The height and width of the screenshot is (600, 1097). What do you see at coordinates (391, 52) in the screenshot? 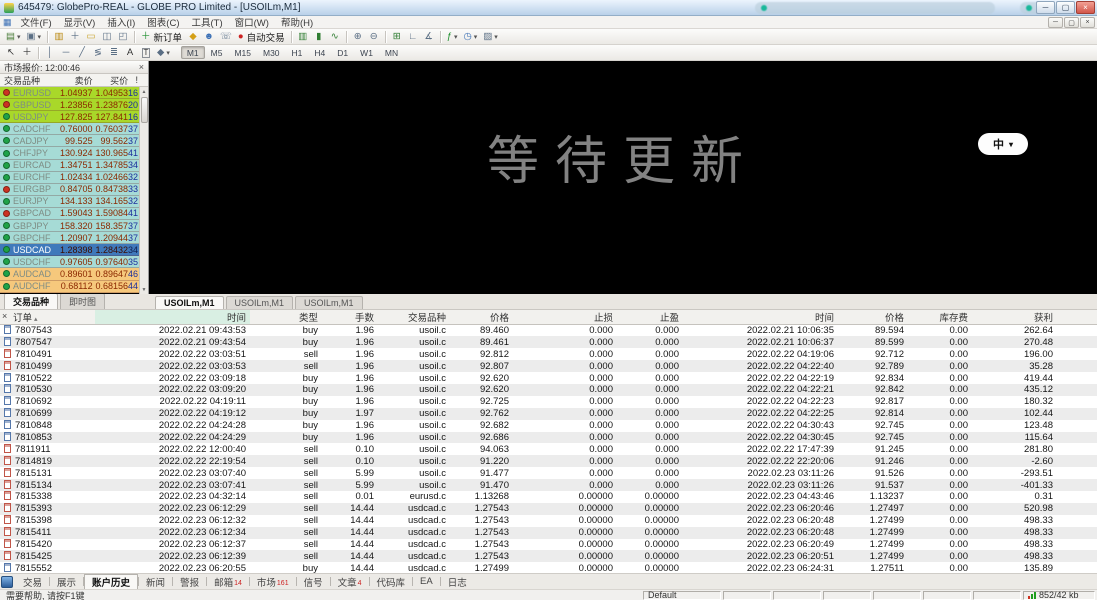
I see `timeframe-mn: MN` at bounding box center [391, 52].